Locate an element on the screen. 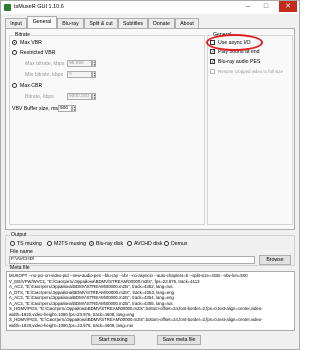 Image resolution: width=320 pixels, height=350 pixels. minimize-button: – is located at coordinates (248, 6).